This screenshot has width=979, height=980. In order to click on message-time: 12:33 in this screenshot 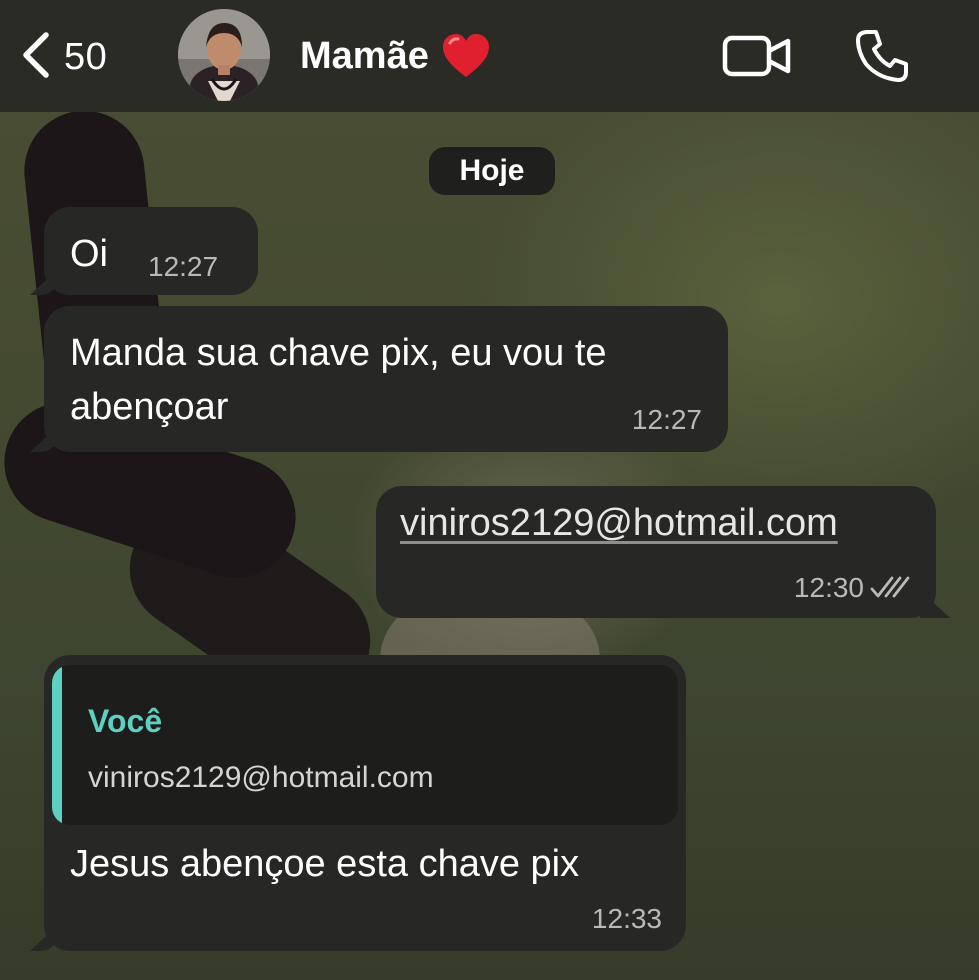, I will do `click(626, 918)`.